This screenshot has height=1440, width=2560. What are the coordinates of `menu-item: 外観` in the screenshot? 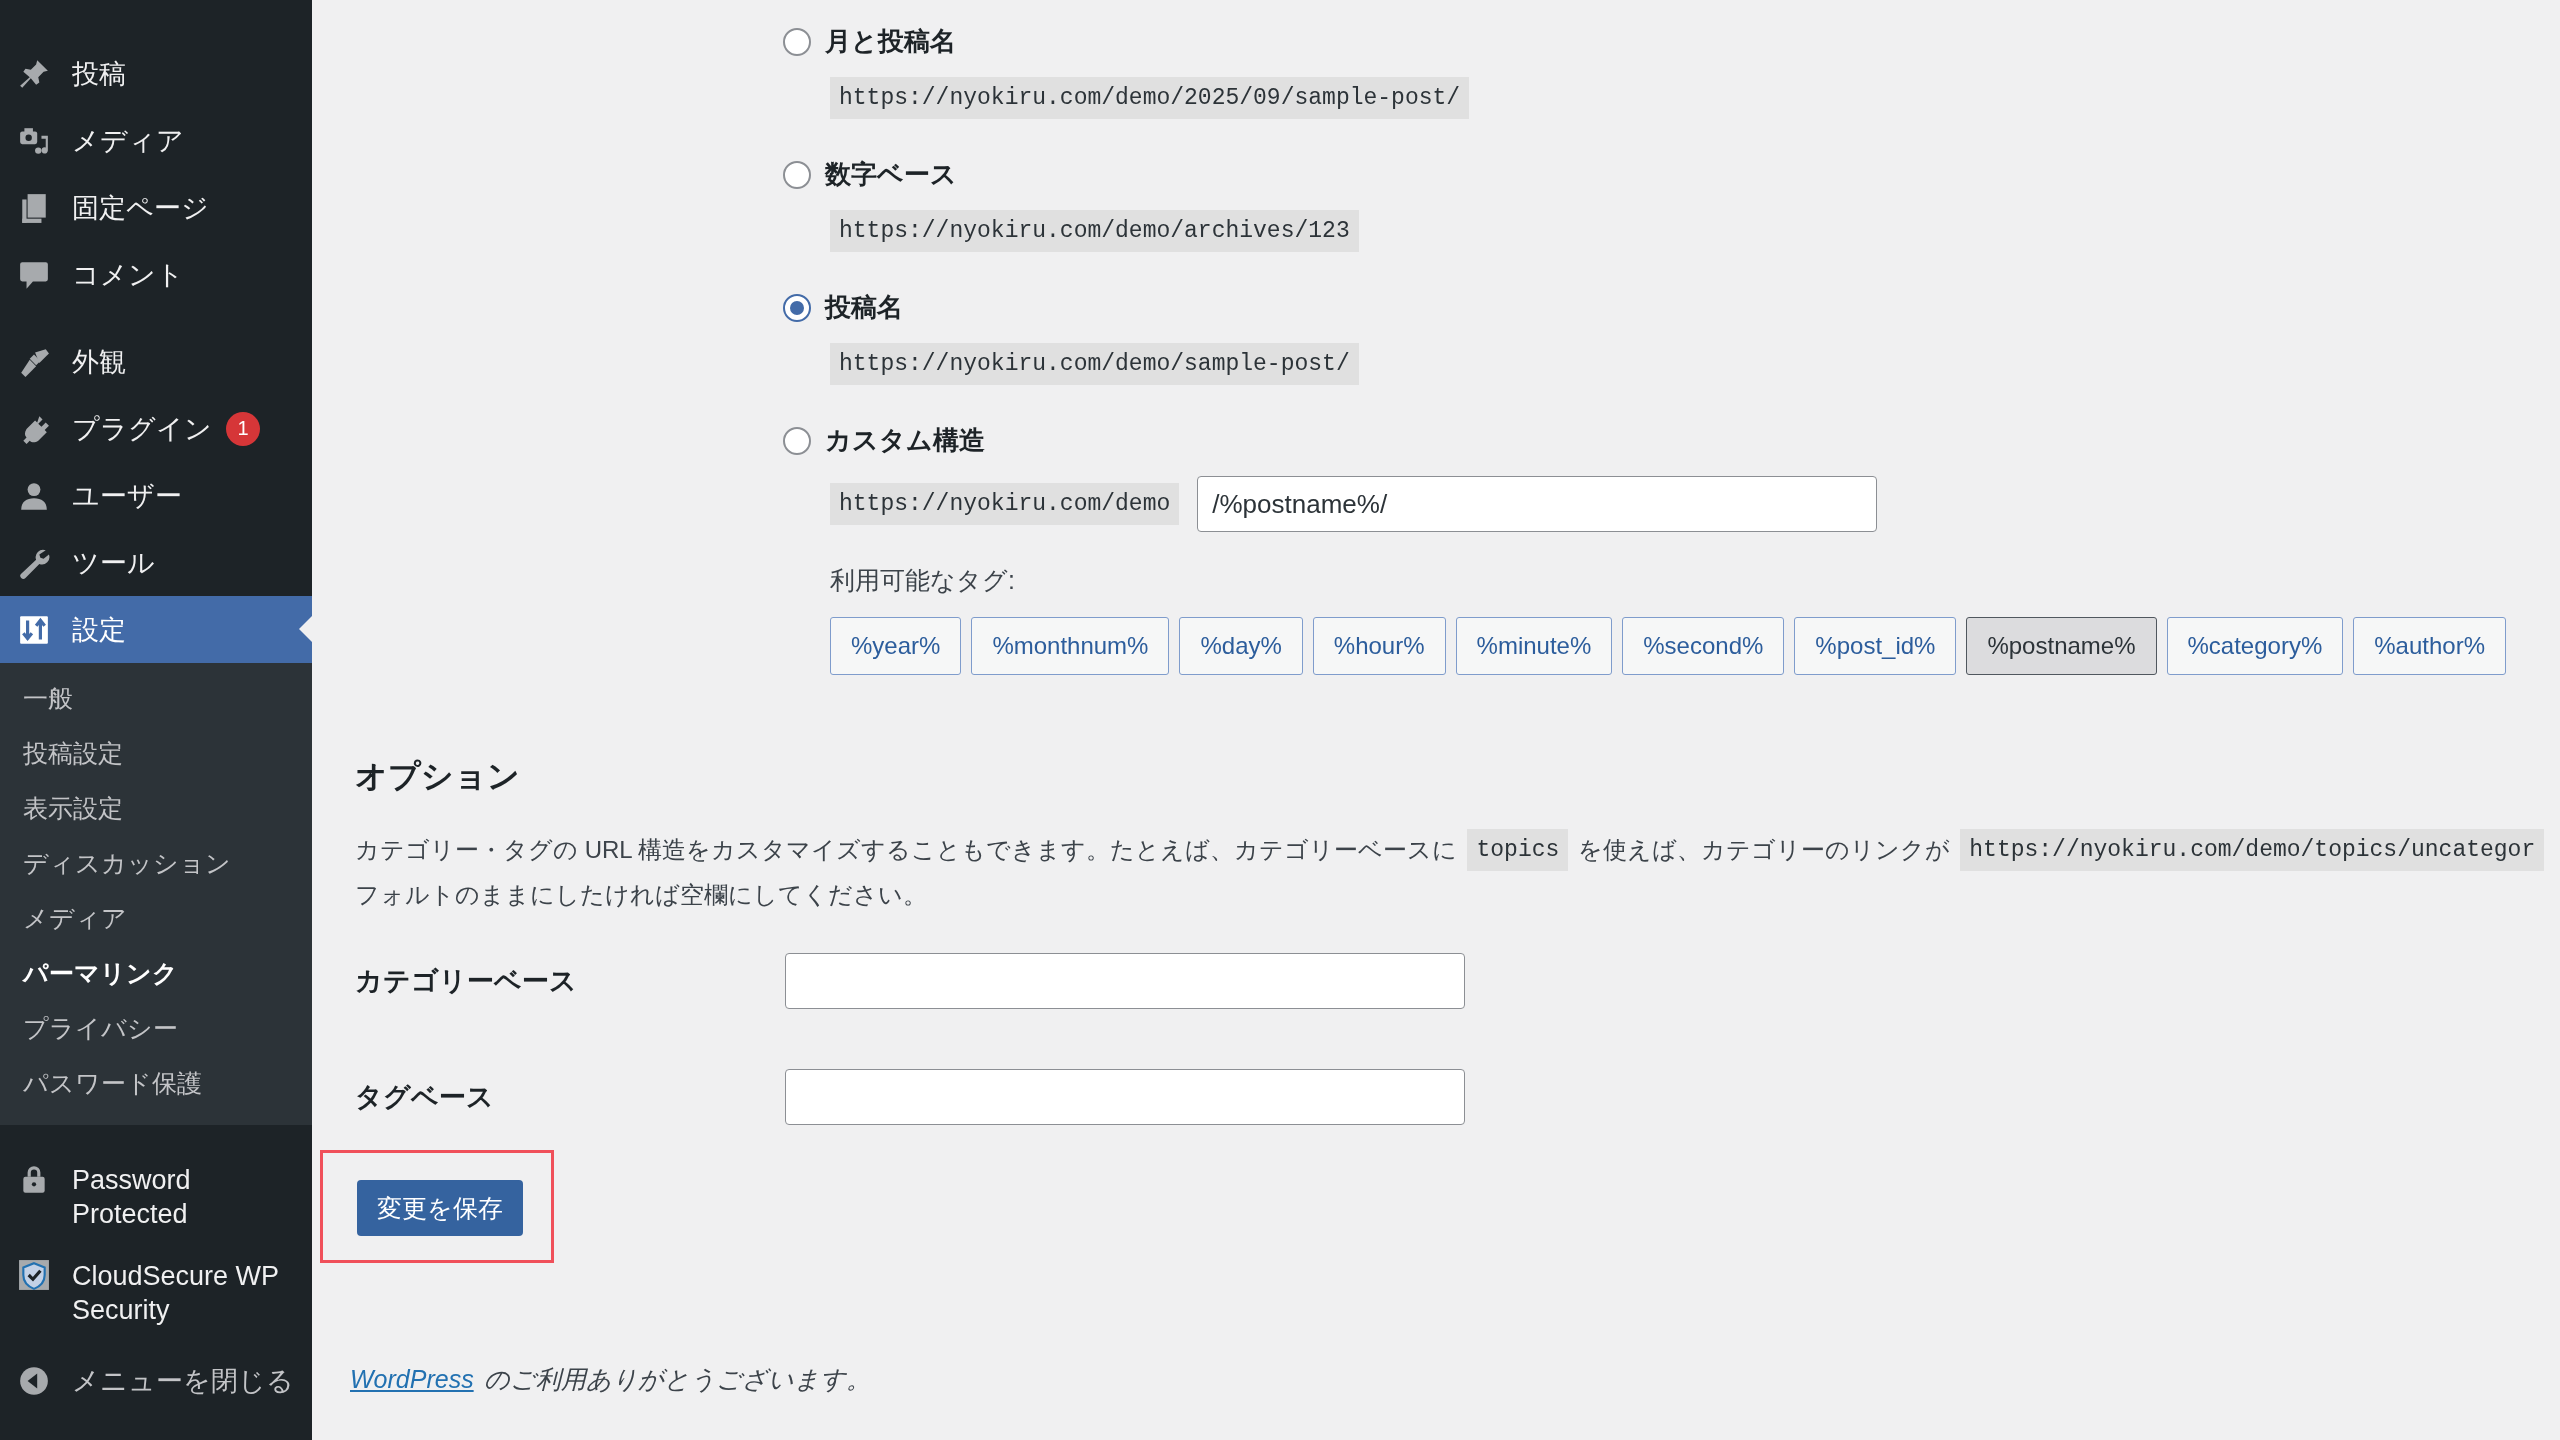 It's located at (156, 361).